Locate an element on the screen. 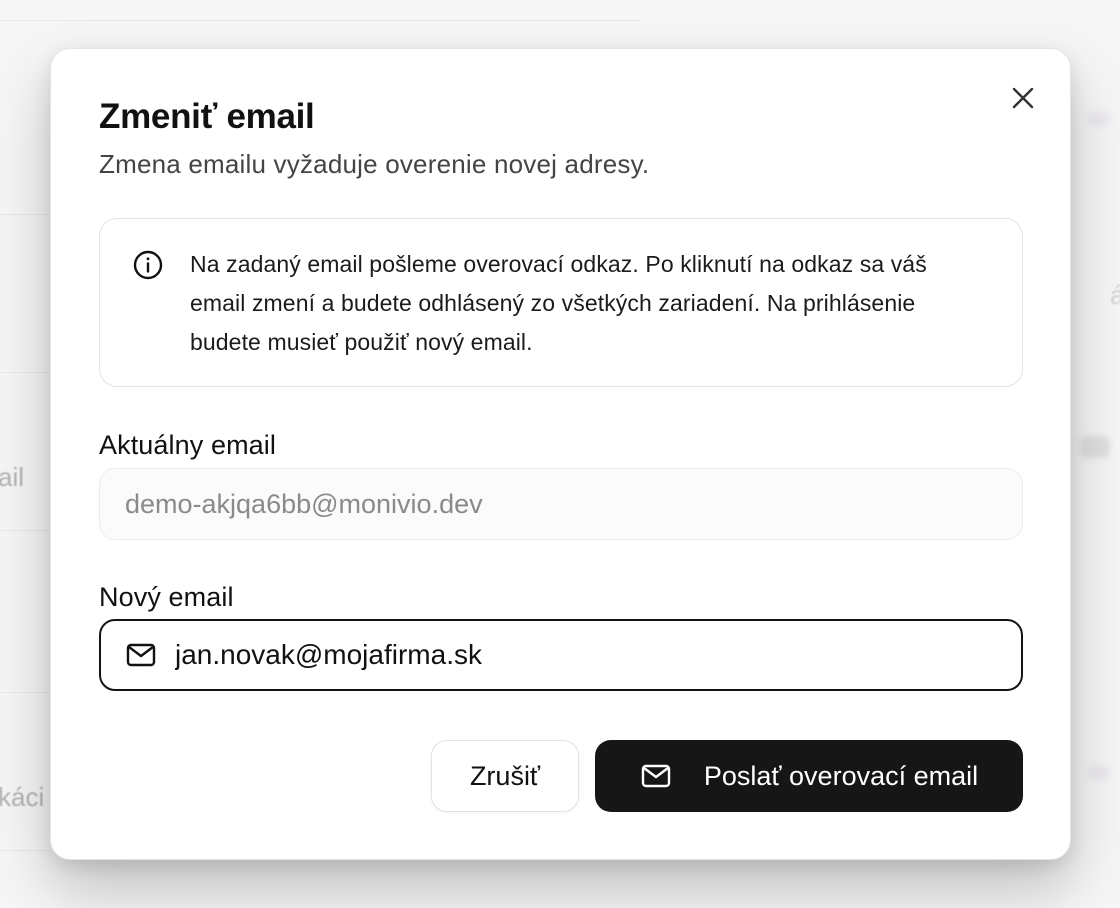  dialog-title: Zmeniť email is located at coordinates (207, 116).